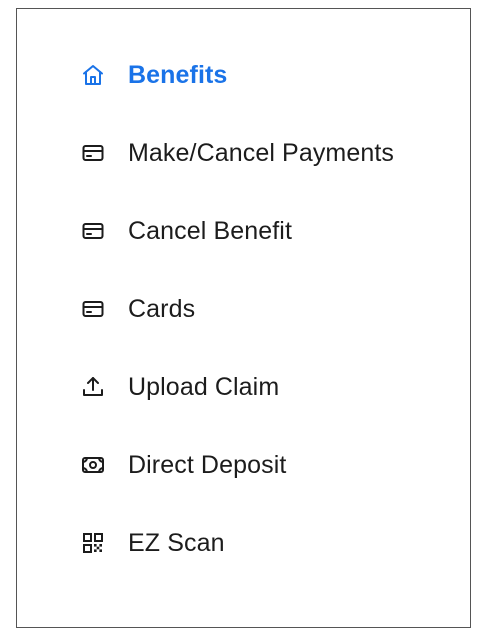  Describe the element at coordinates (178, 75) in the screenshot. I see `menu-item-label: Benefits` at that location.